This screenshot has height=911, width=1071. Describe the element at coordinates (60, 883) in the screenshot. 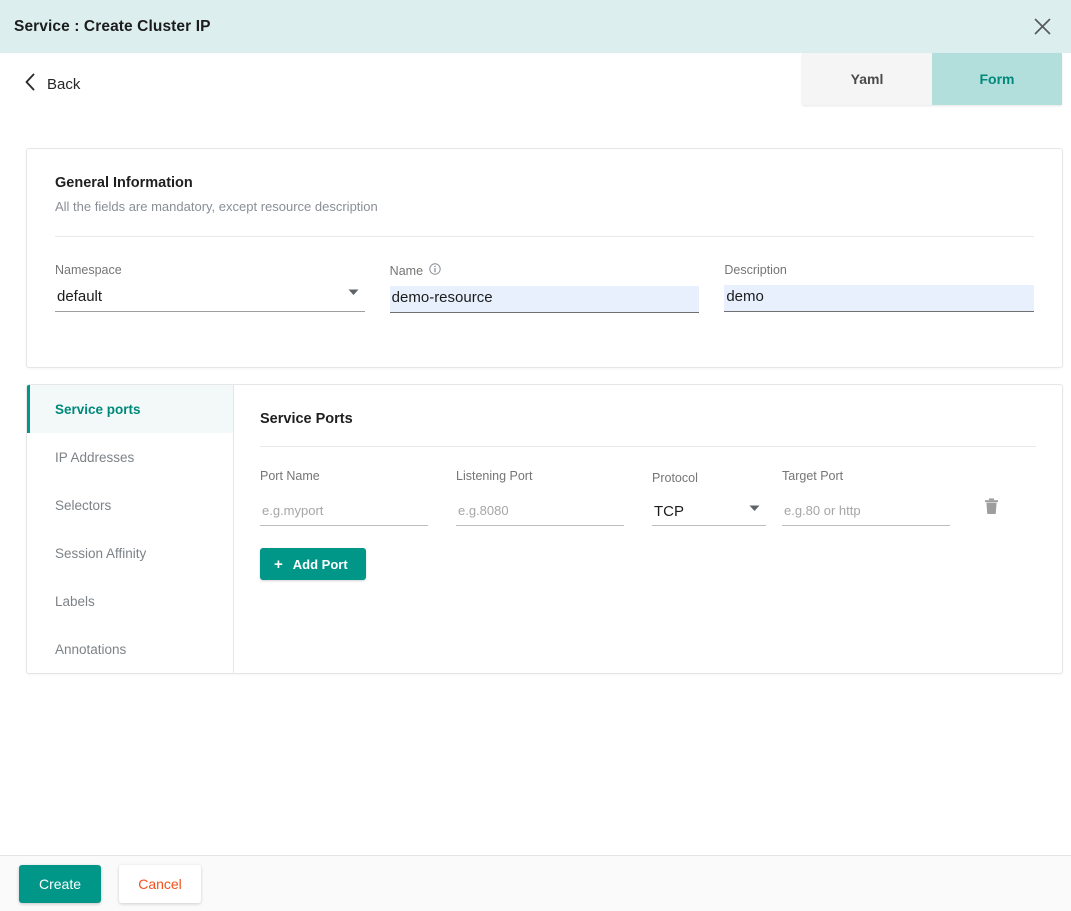

I see `create-button: Create` at that location.